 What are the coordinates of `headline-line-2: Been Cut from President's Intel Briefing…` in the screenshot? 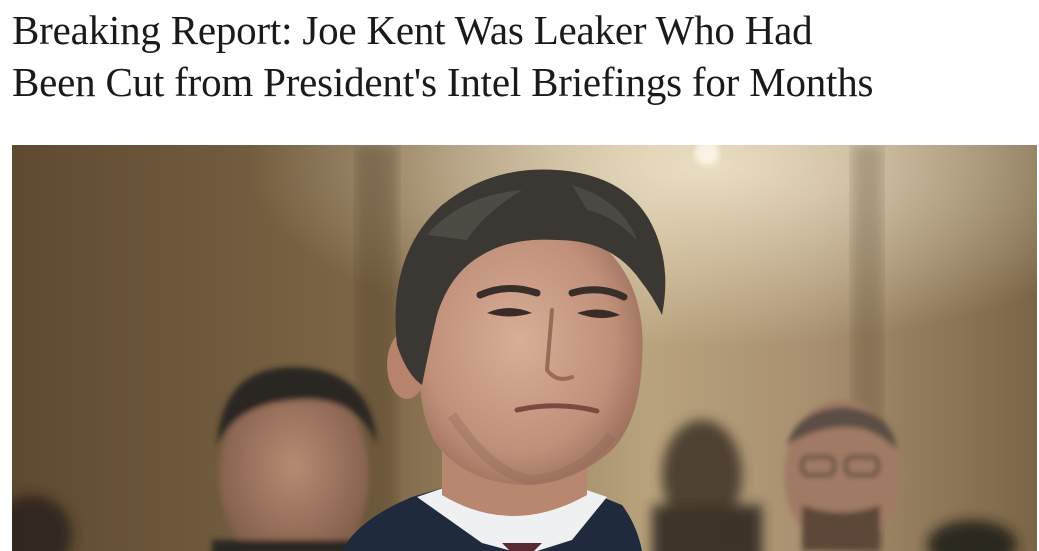 It's located at (443, 82).